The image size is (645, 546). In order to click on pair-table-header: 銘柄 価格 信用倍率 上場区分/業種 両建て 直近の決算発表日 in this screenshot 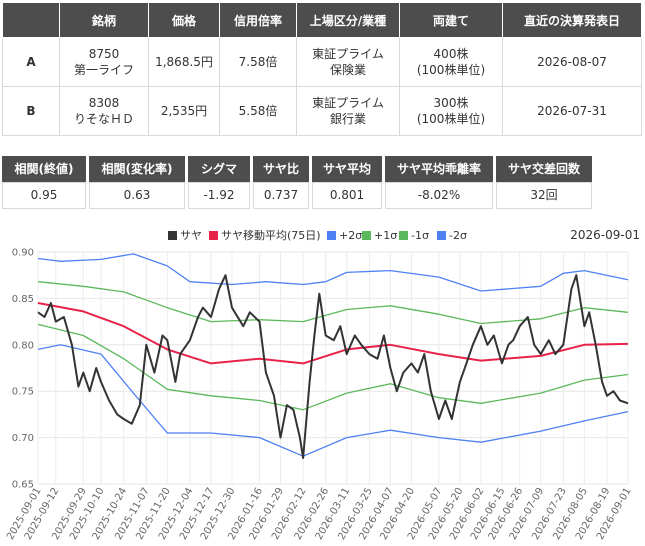, I will do `click(322, 20)`.